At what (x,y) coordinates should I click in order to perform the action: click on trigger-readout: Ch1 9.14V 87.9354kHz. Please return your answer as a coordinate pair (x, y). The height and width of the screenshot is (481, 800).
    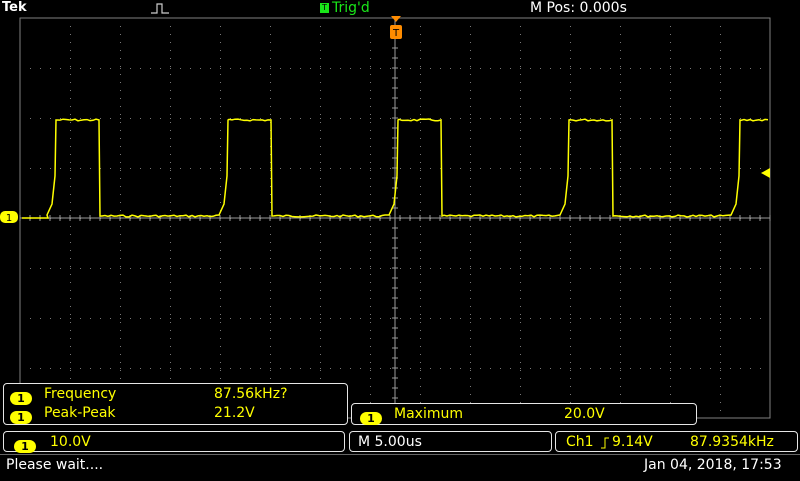
    Looking at the image, I should click on (676, 441).